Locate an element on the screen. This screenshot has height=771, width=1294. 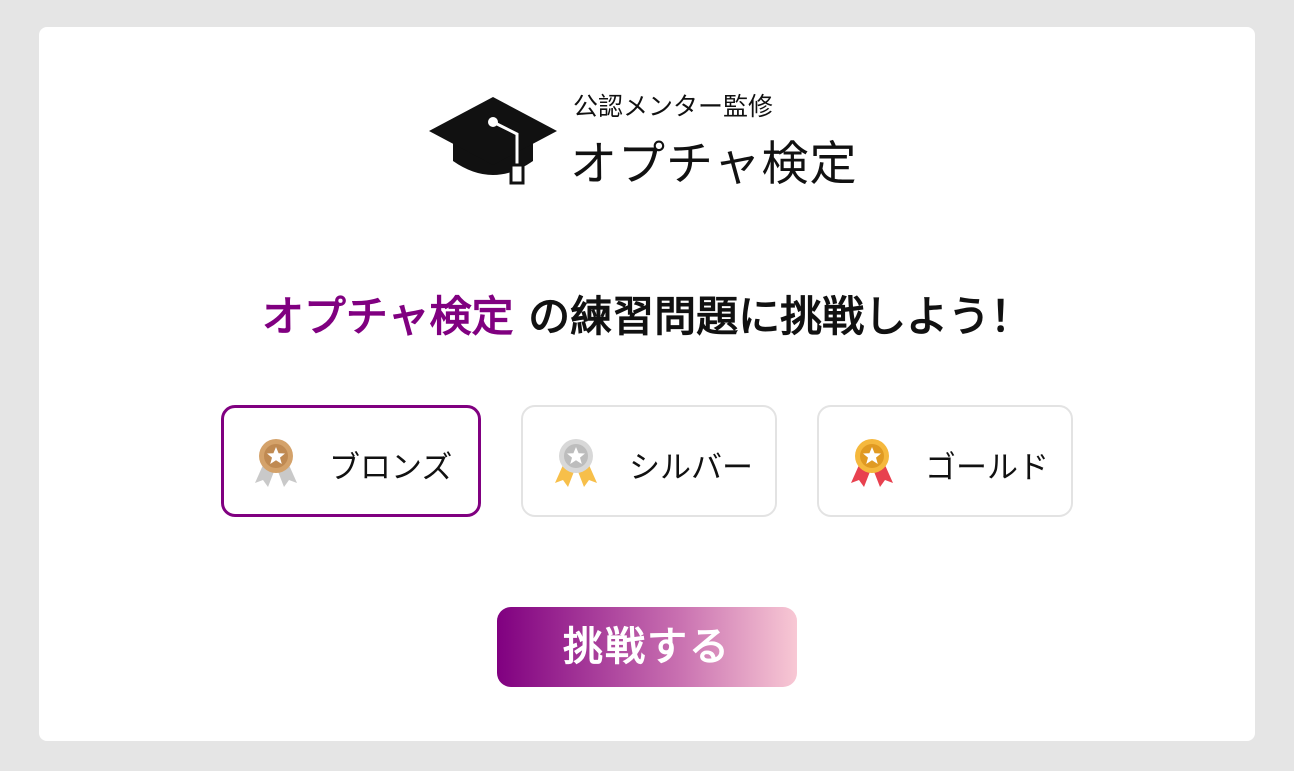
gold-medal-icon is located at coordinates (872, 463).